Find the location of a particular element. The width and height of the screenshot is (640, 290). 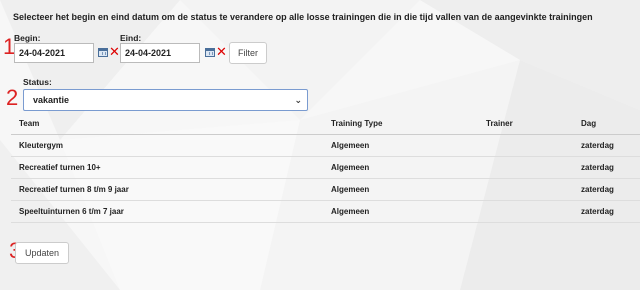

clear-eind-icon: ✕ is located at coordinates (221, 51).